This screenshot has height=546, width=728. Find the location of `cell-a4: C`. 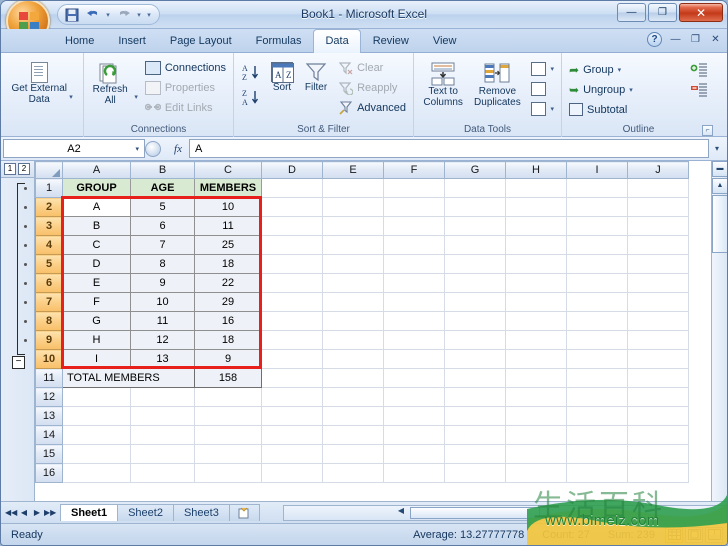

cell-a4: C is located at coordinates (96, 245).